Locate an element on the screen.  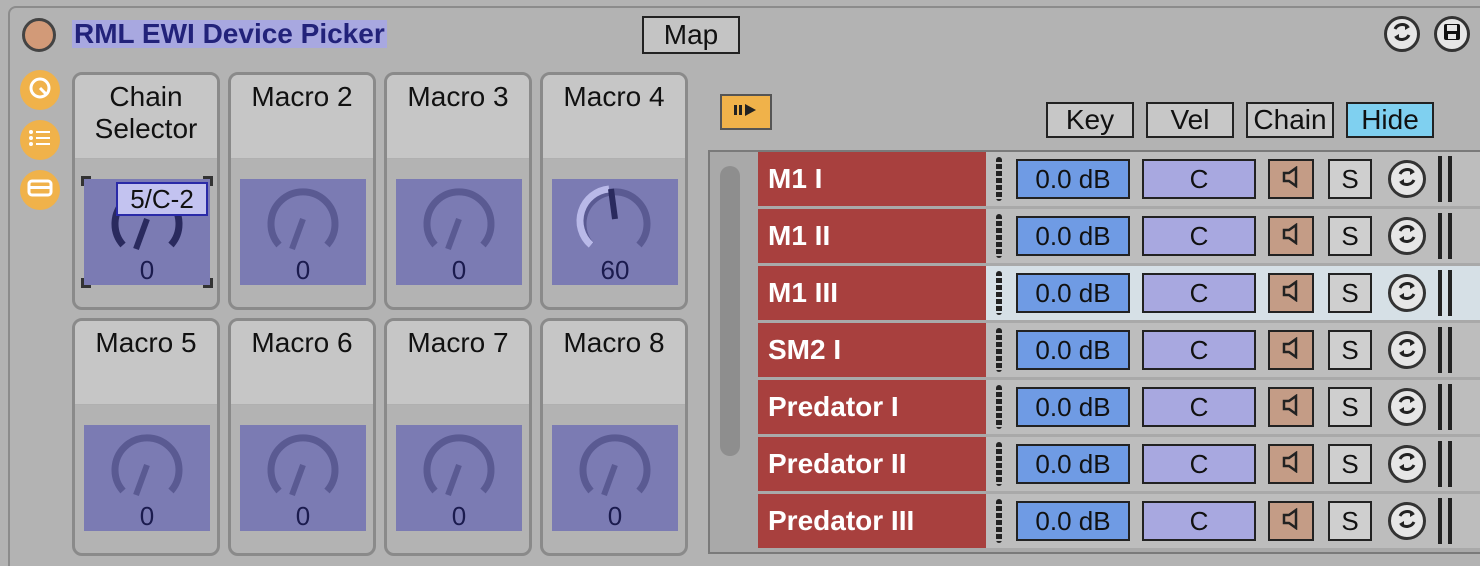
chain-row-selected: M1 III 0.0 dB C S is located at coordinates (1119, 293).